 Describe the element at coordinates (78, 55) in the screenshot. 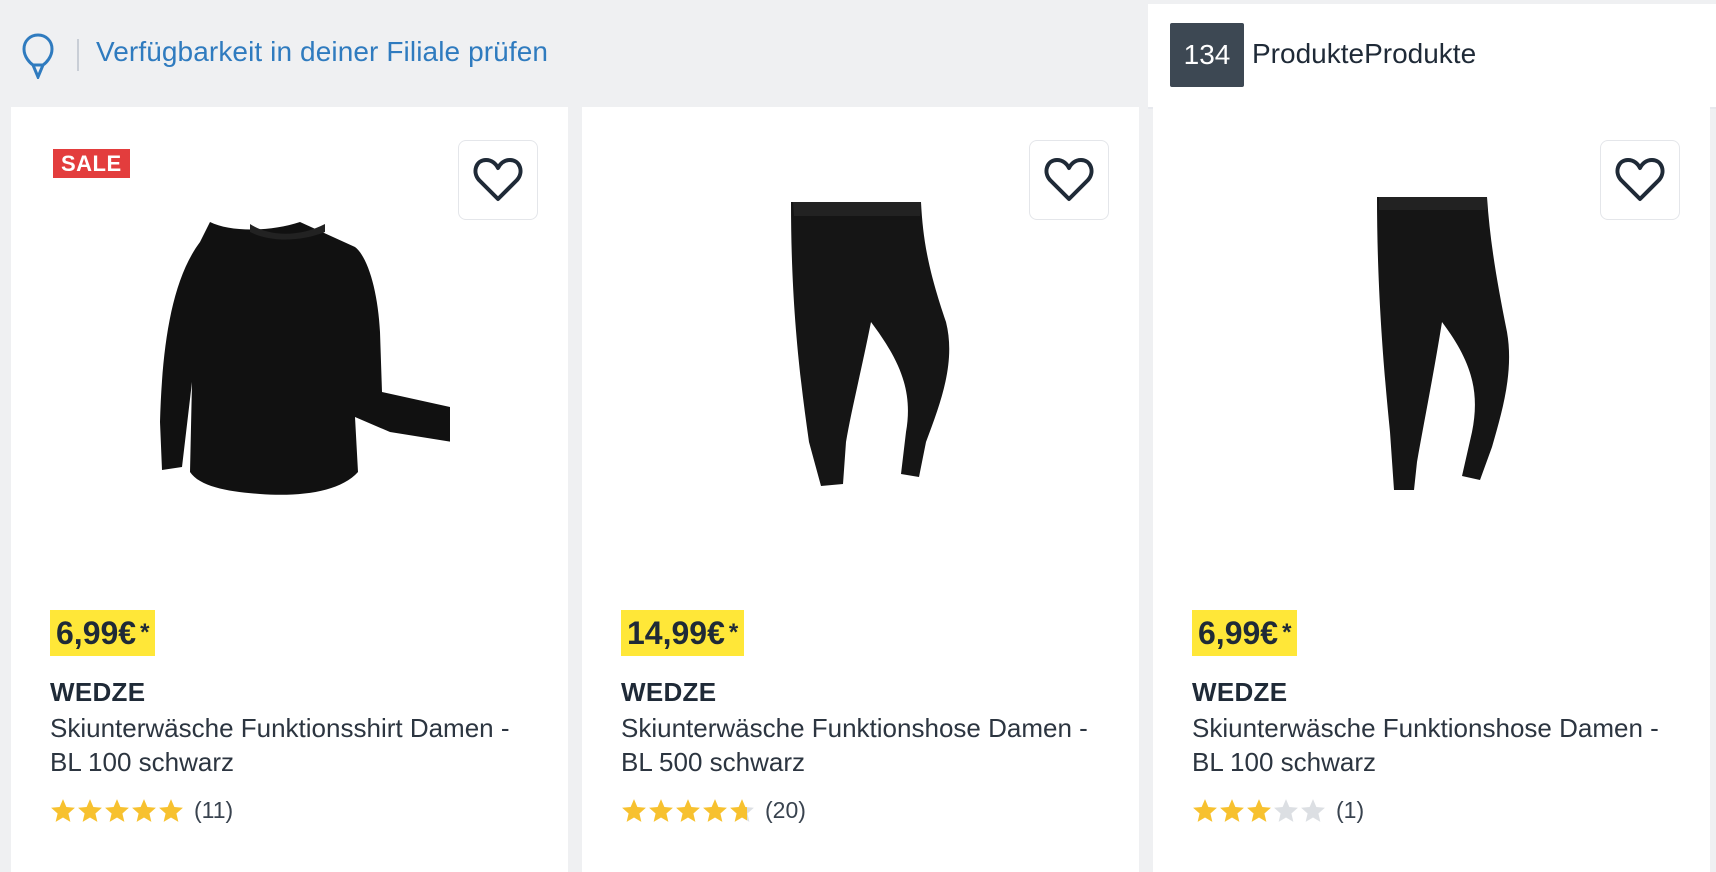

I see `divider` at that location.